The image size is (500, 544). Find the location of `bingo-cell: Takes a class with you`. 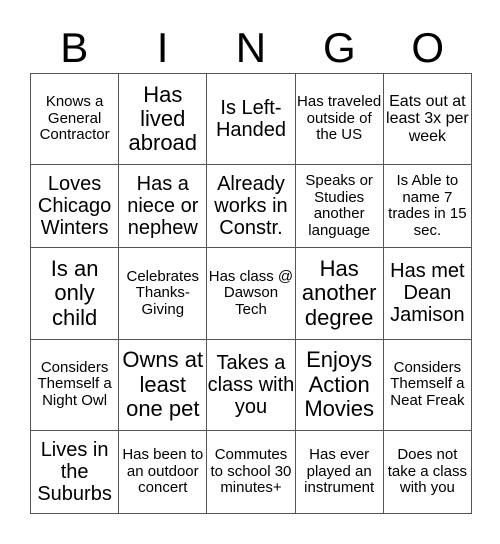

bingo-cell: Takes a class with you is located at coordinates (251, 384).